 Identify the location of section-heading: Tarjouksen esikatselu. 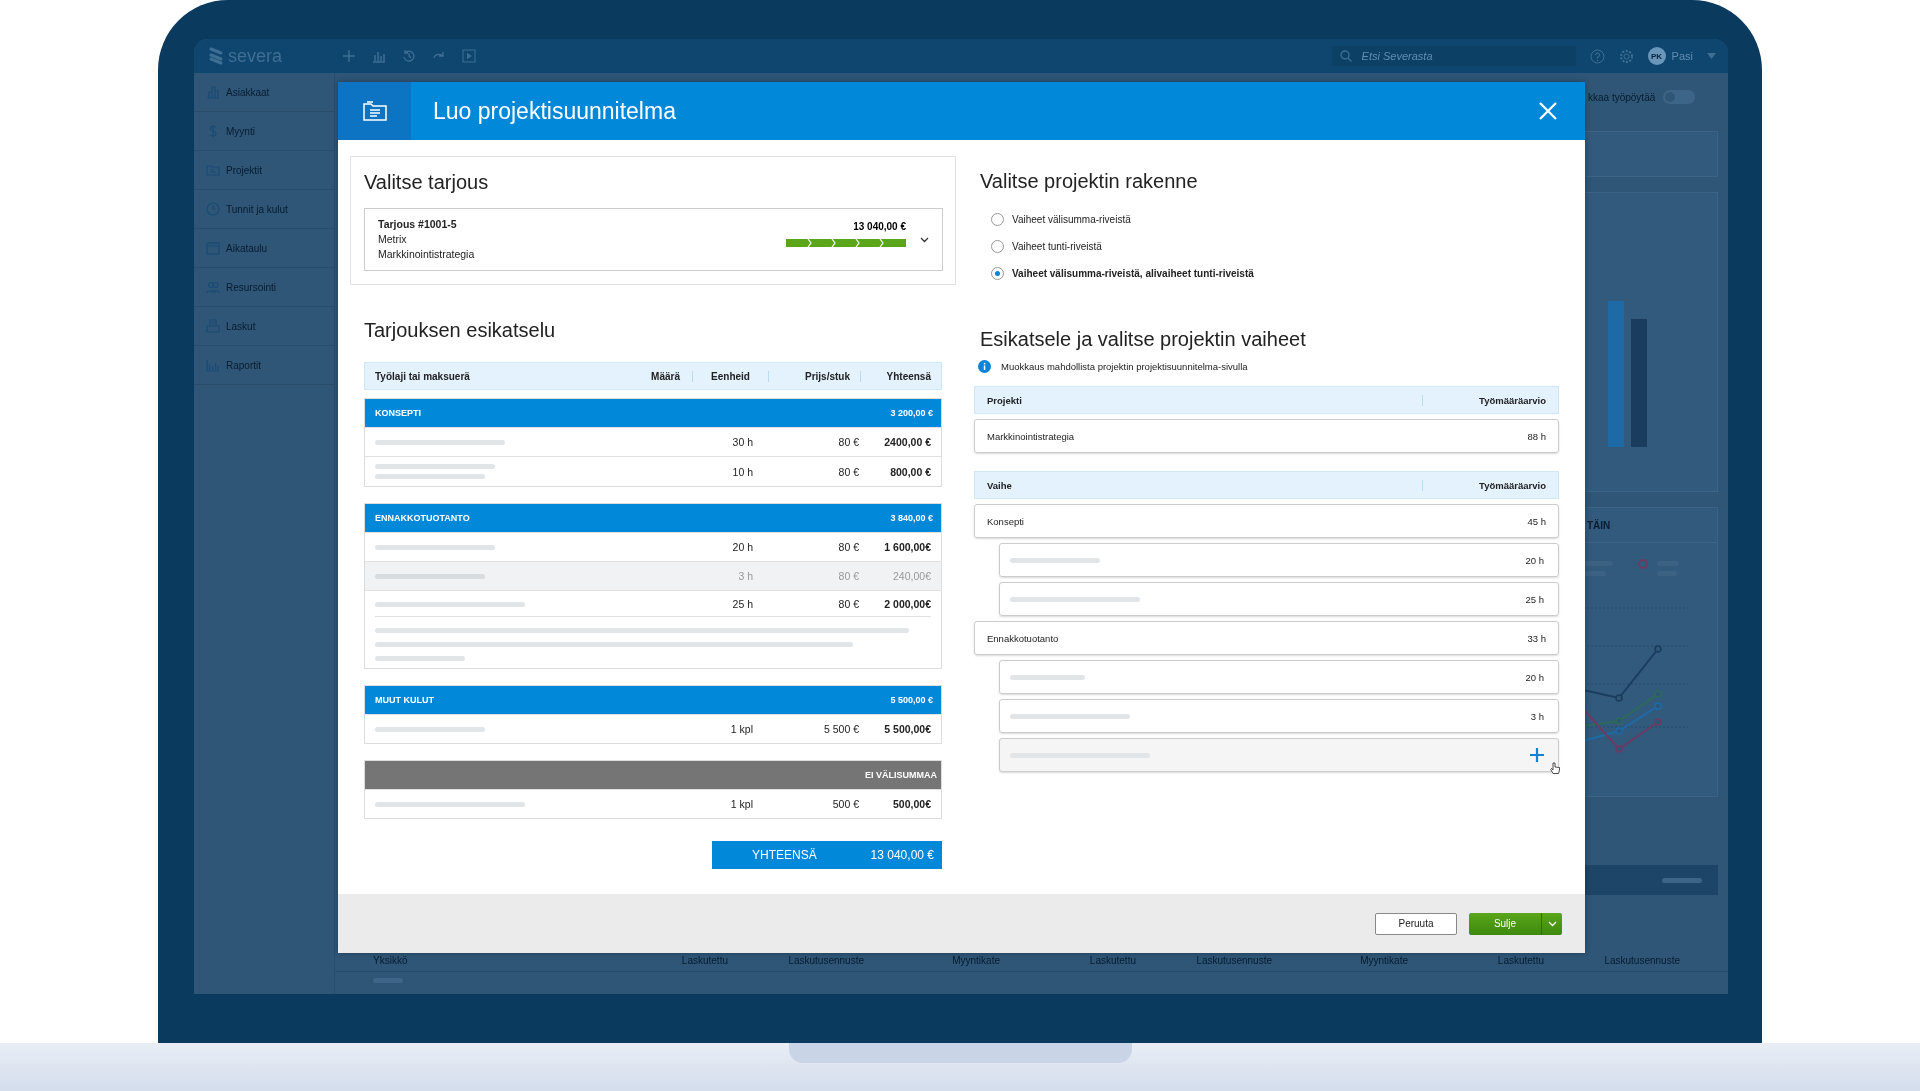
(460, 330).